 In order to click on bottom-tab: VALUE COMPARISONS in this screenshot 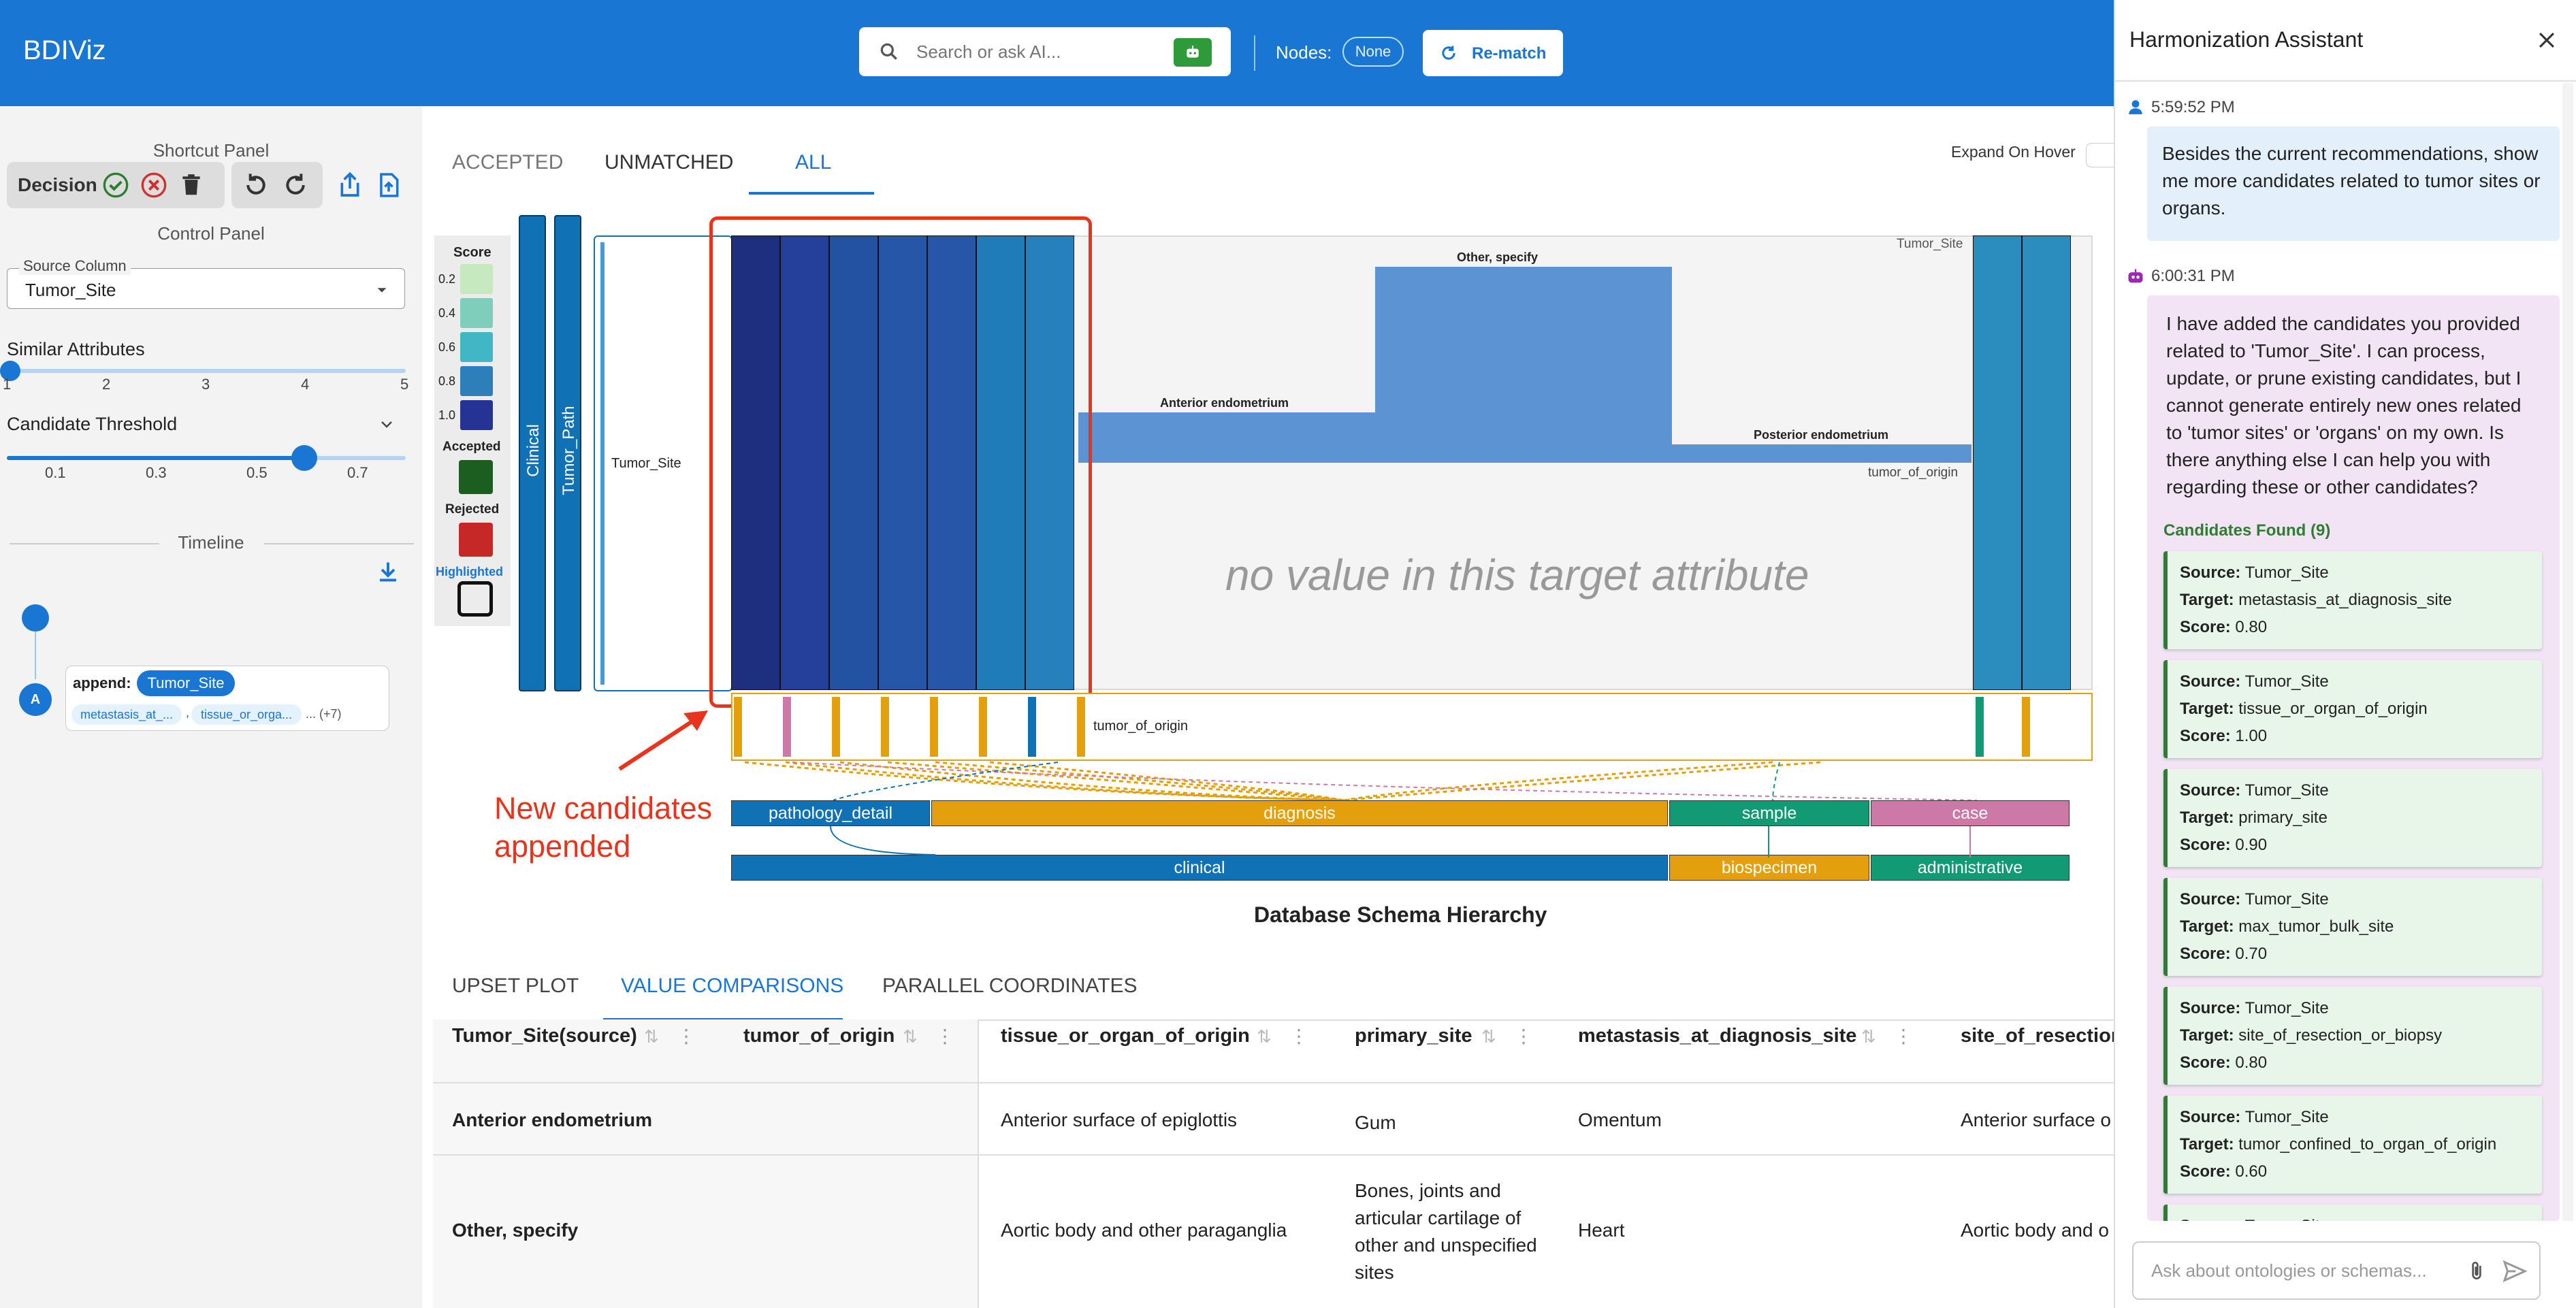, I will do `click(732, 986)`.